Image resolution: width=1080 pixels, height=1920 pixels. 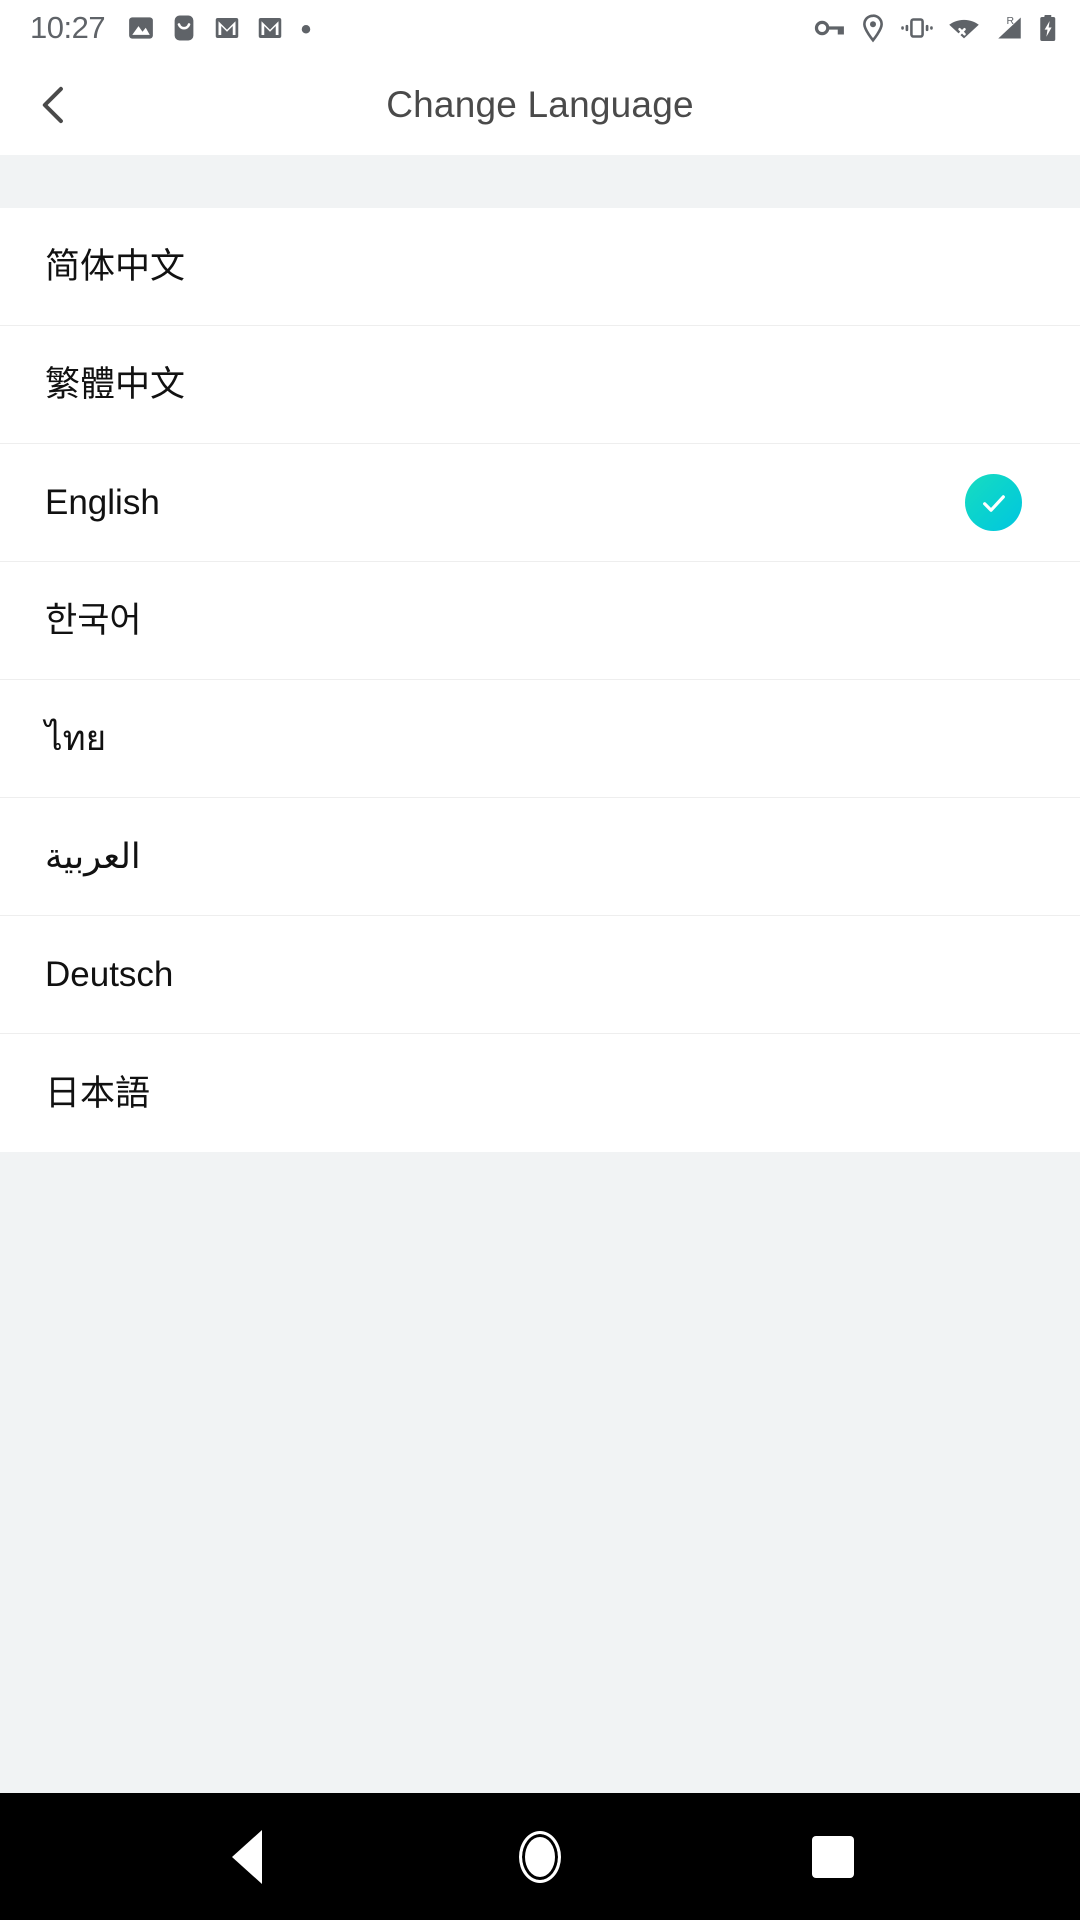 What do you see at coordinates (540, 975) in the screenshot?
I see `list-item: Deutsch` at bounding box center [540, 975].